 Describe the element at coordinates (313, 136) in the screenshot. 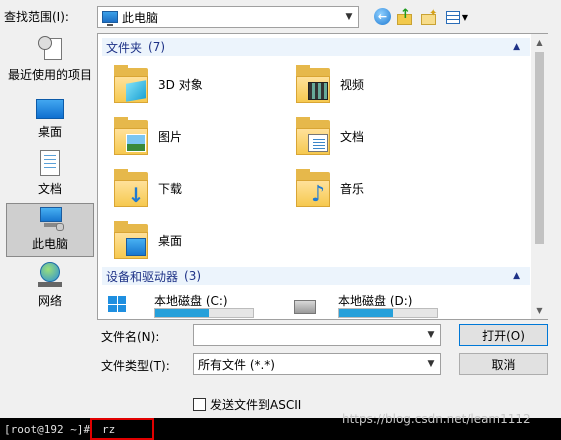

I see `documents-folder-icon` at that location.